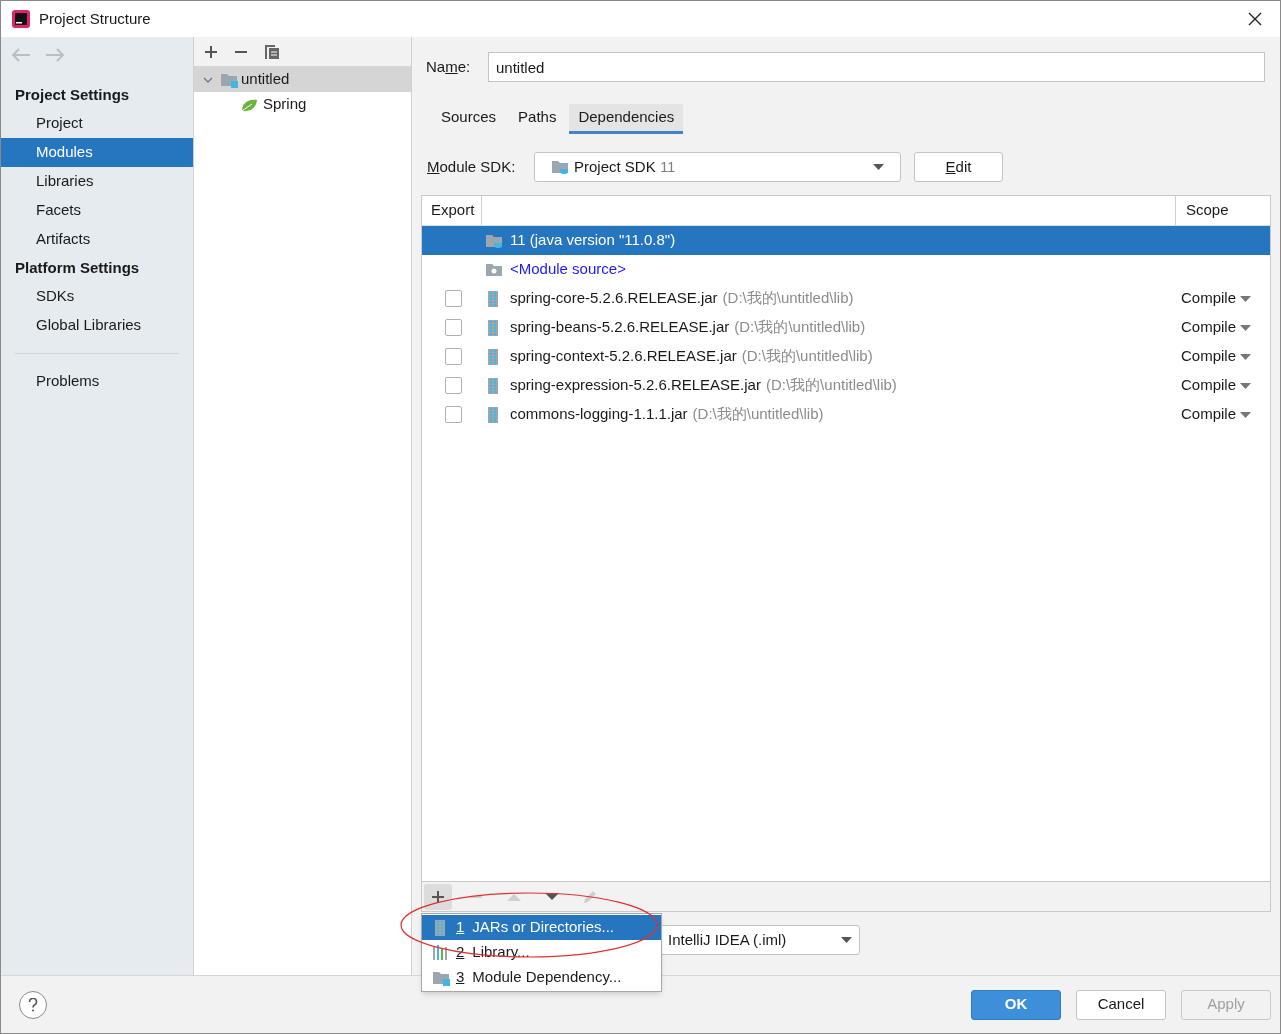  Describe the element at coordinates (95, 18) in the screenshot. I see `window-title: Project Structure` at that location.